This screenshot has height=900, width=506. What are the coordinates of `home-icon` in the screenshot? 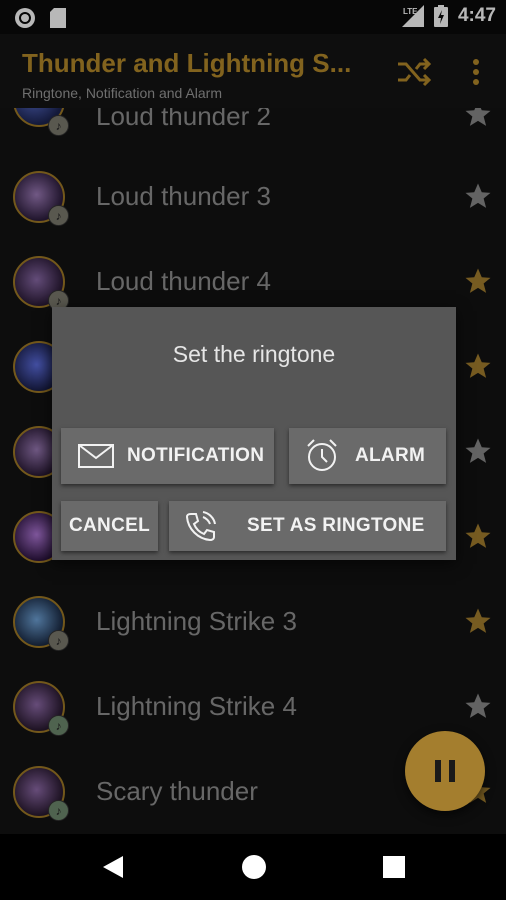 It's located at (254, 867).